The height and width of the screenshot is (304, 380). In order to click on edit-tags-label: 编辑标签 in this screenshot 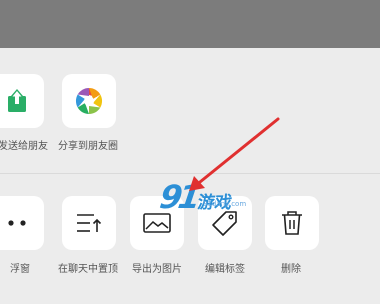, I will do `click(225, 269)`.